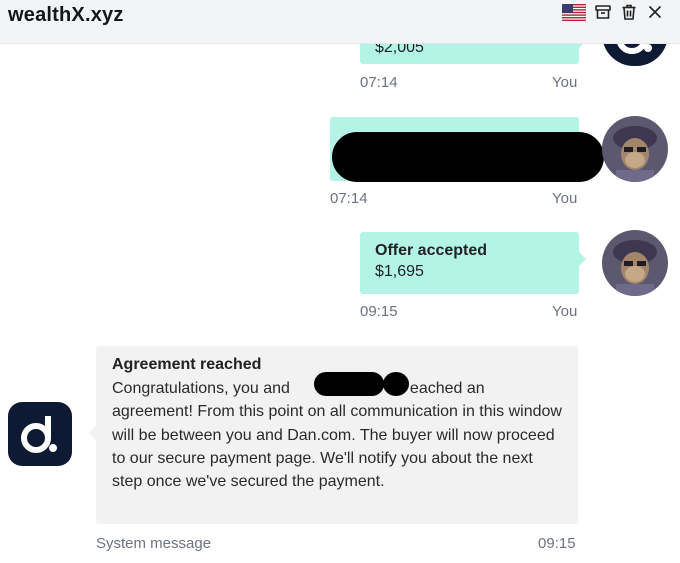 The width and height of the screenshot is (680, 563). What do you see at coordinates (629, 12) in the screenshot?
I see `trash-icon` at bounding box center [629, 12].